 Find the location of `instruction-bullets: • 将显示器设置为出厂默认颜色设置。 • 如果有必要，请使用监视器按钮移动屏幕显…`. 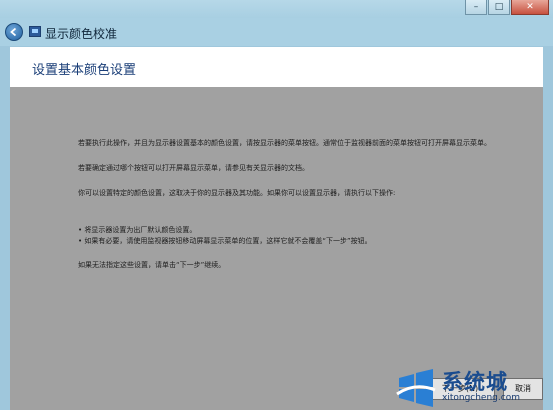

instruction-bullets: • 将显示器设置为出厂默认颜色设置。 • 如果有必要，请使用监视器按钮移动屏幕显… is located at coordinates (288, 236).